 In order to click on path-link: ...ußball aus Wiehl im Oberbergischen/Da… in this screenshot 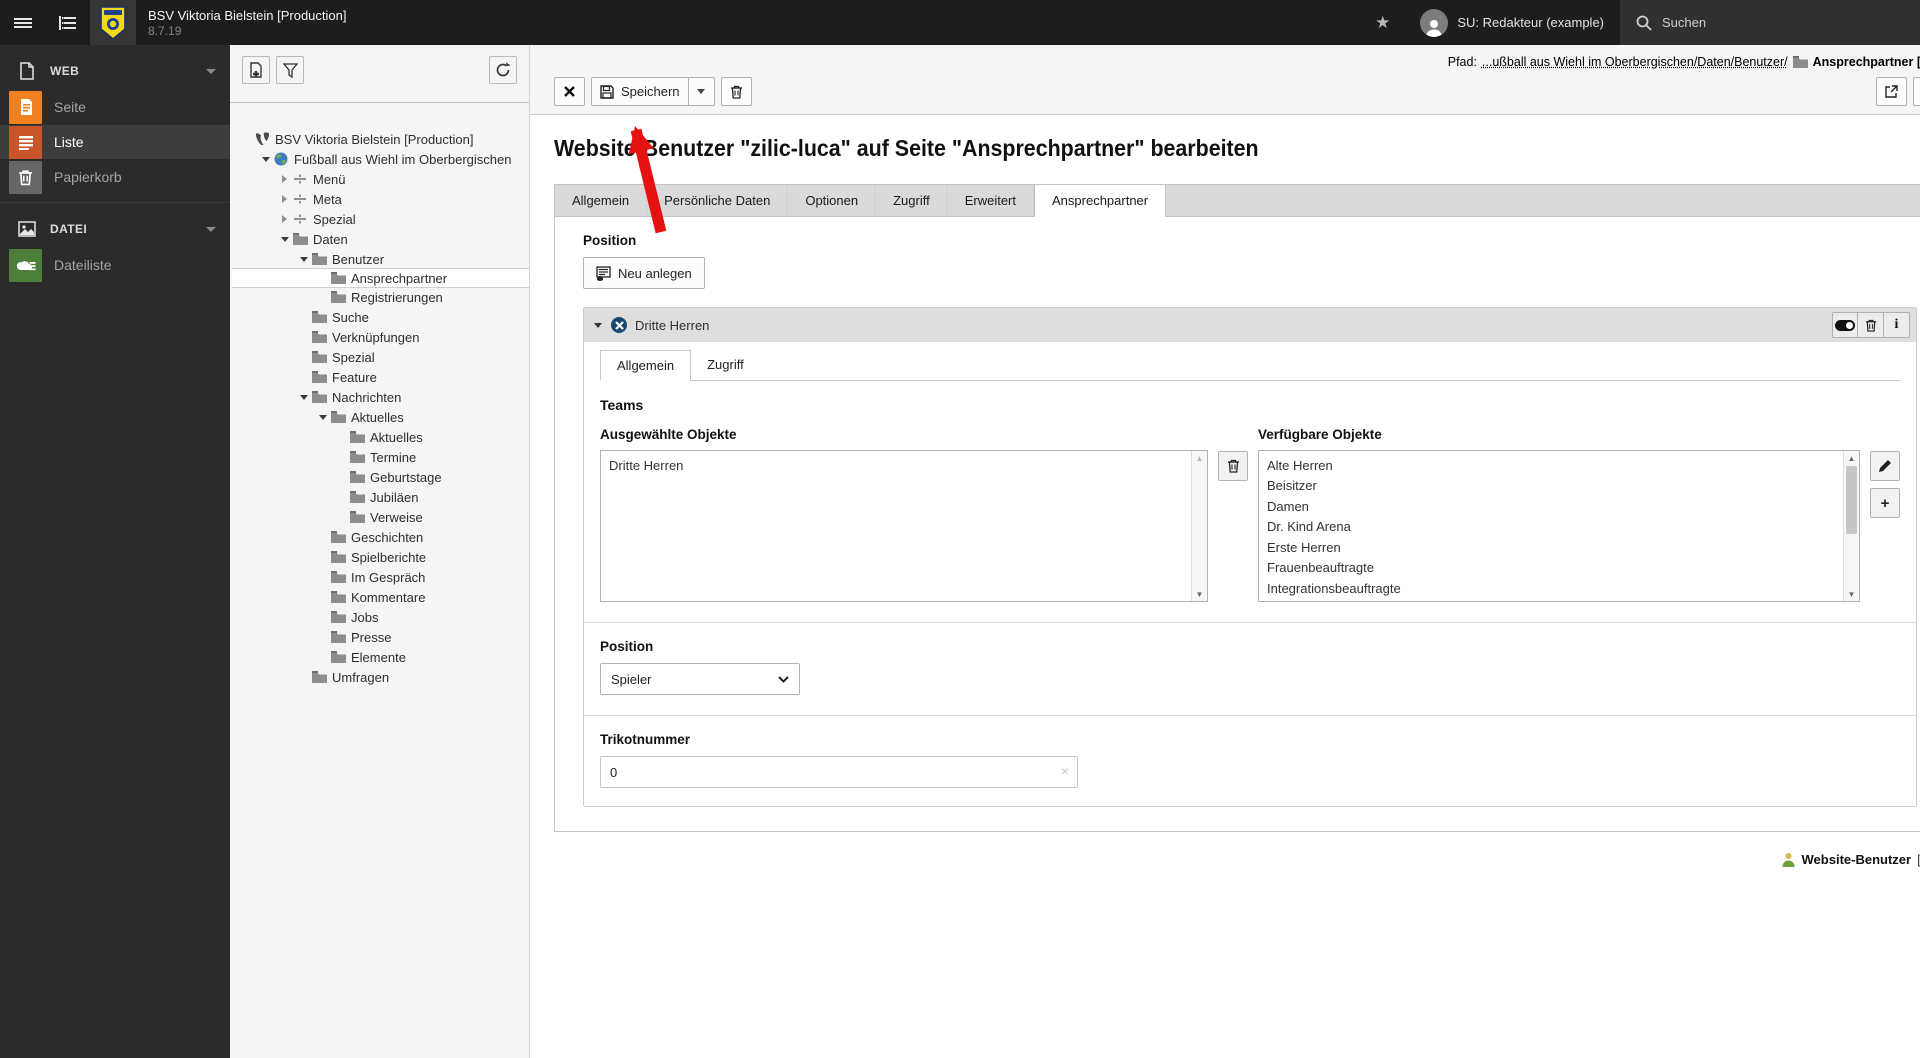, I will do `click(1635, 62)`.